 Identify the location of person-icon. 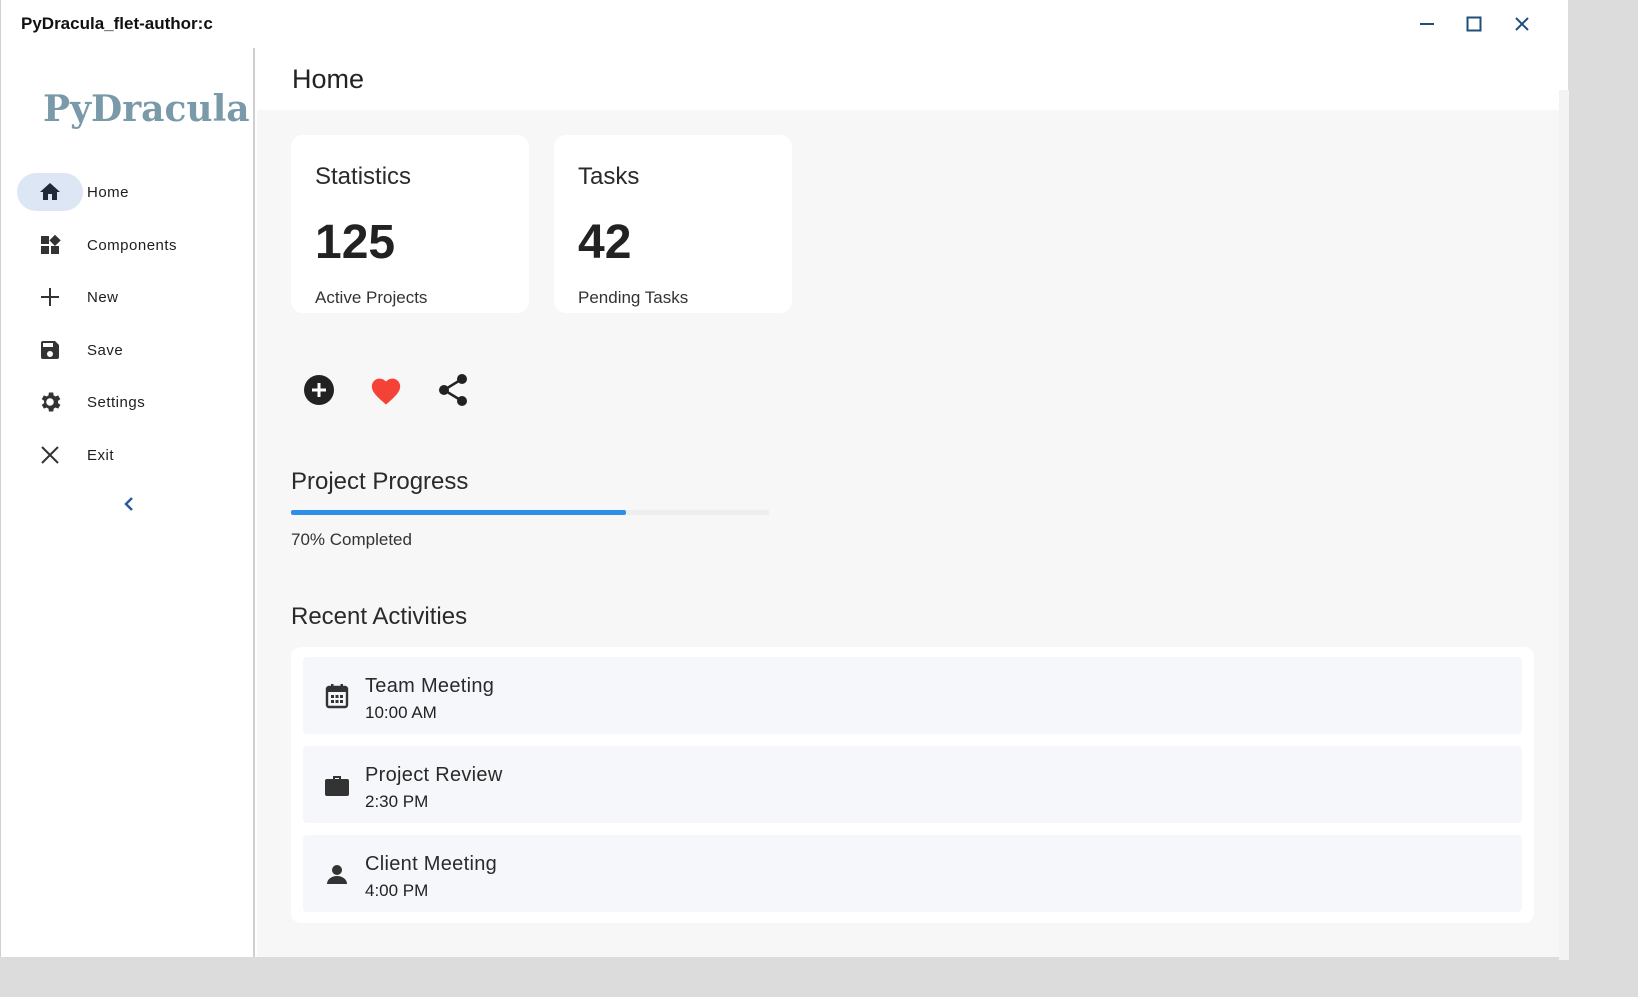
(337, 874).